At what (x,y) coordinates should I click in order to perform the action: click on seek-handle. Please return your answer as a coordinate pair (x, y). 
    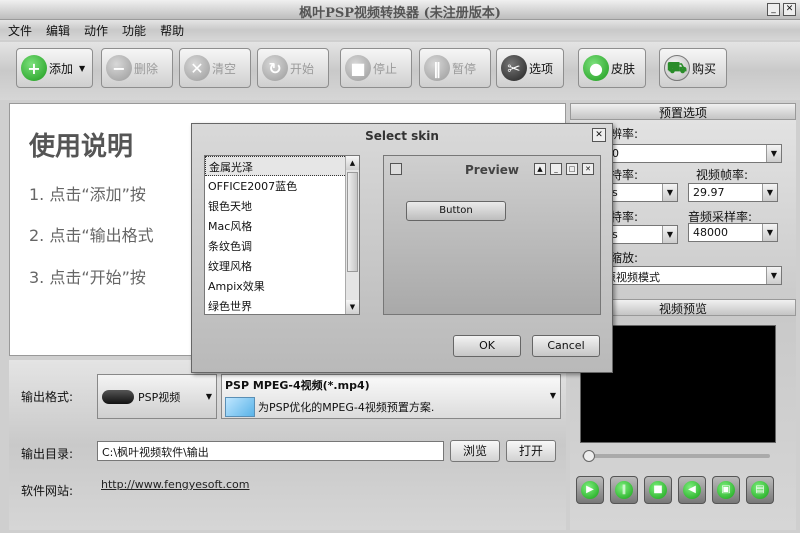
    Looking at the image, I should click on (589, 456).